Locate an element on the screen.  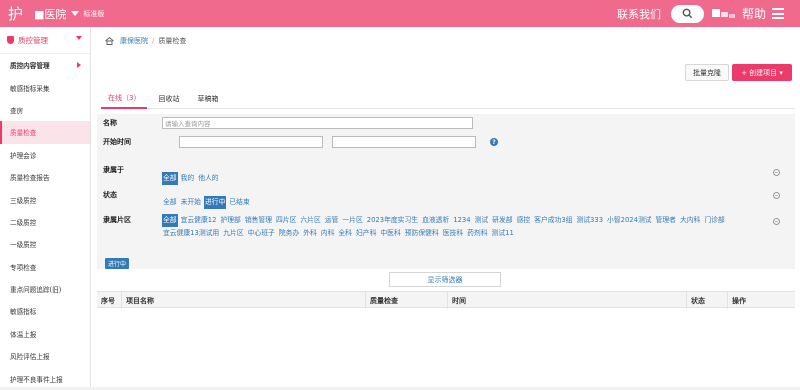
filter-option: 测试333 is located at coordinates (589, 220).